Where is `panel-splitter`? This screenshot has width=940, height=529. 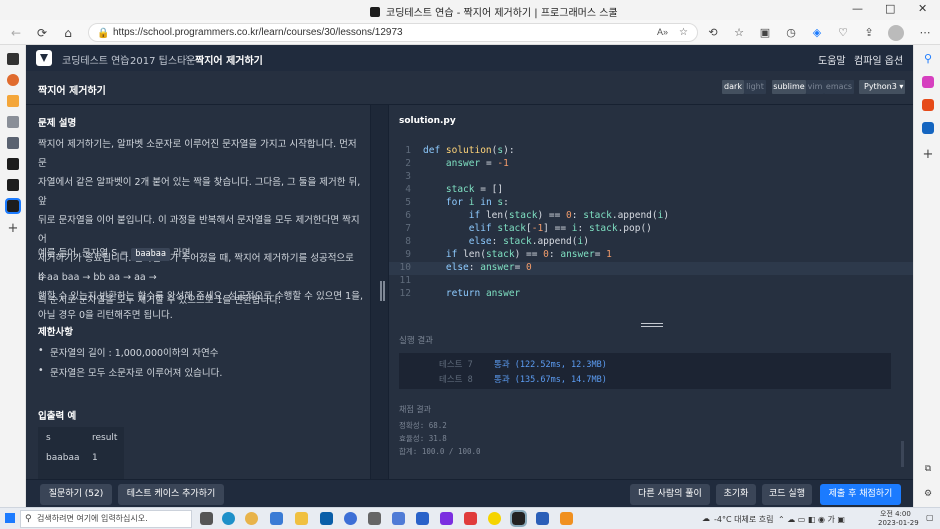
panel-splitter is located at coordinates (379, 292).